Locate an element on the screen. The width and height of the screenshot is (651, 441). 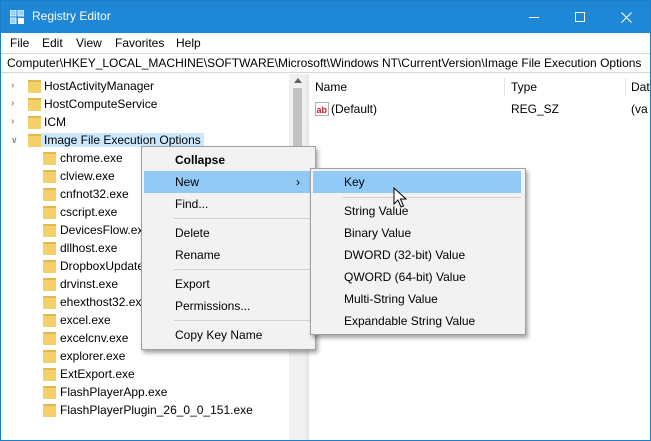
column-header-data: Dat is located at coordinates (640, 87).